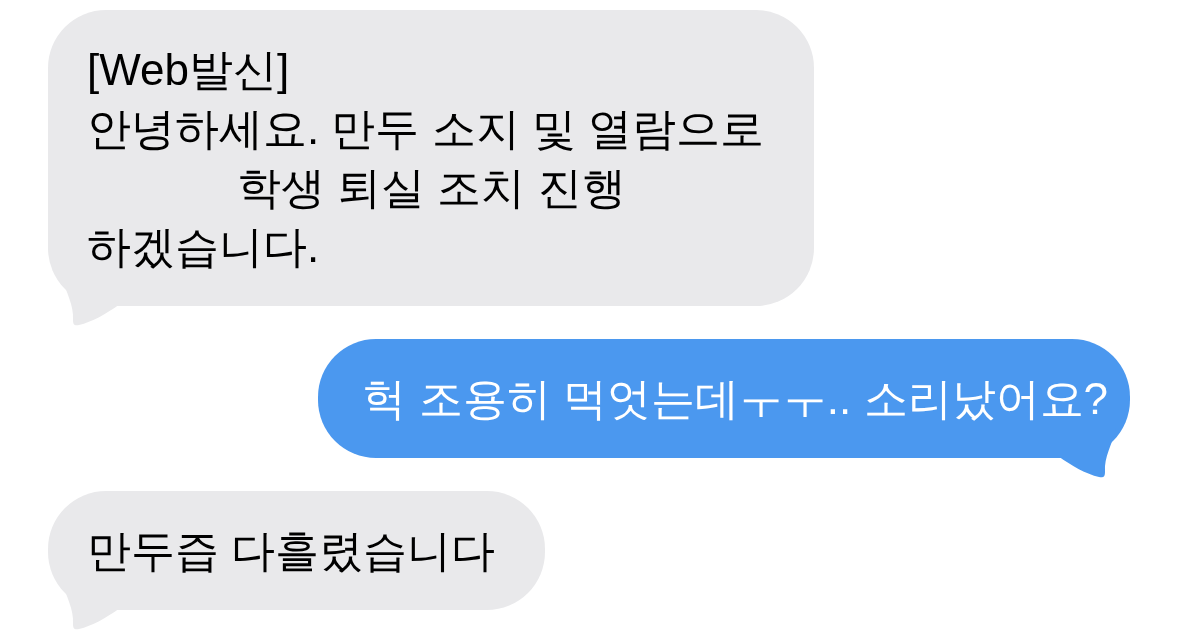 The image size is (1200, 644). I want to click on message-line: 안녕하세요. 만두 소지 및 열람으로, so click(426, 129).